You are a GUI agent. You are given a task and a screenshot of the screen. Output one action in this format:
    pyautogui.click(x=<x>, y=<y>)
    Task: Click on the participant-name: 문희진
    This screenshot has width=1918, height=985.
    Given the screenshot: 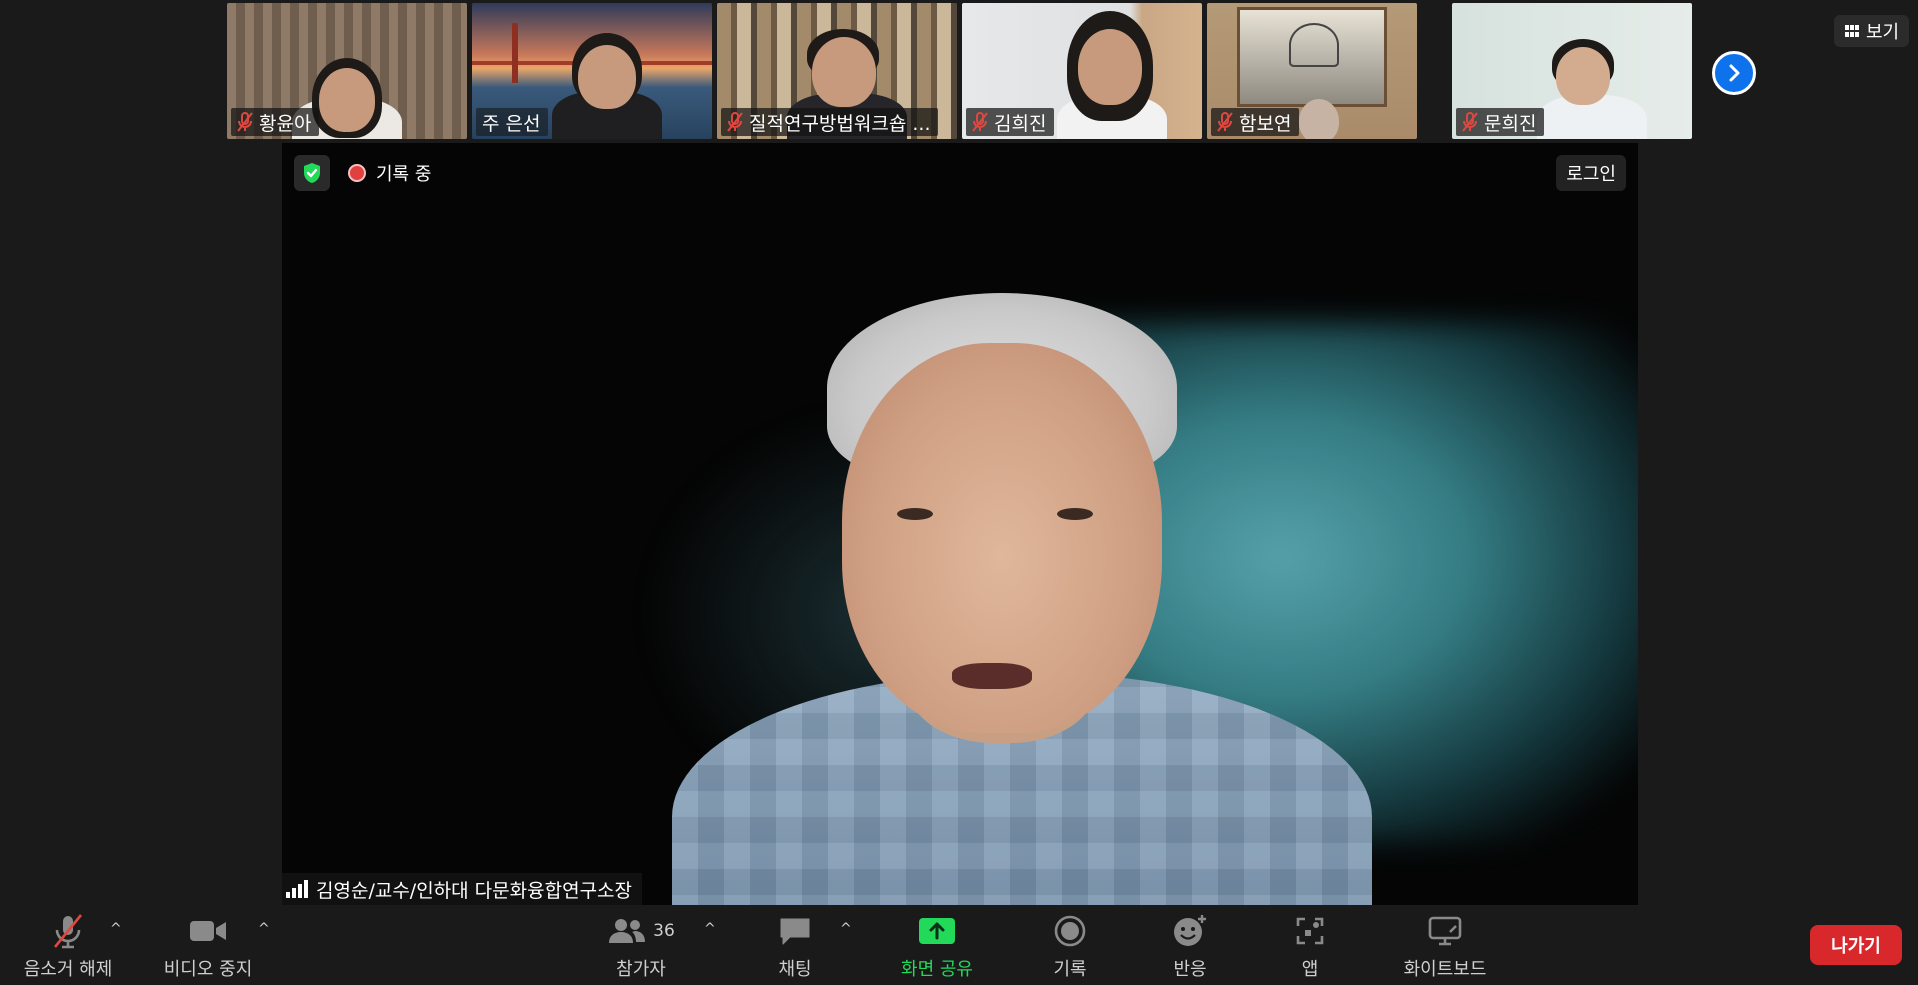 What is the action you would take?
    pyautogui.click(x=1510, y=123)
    